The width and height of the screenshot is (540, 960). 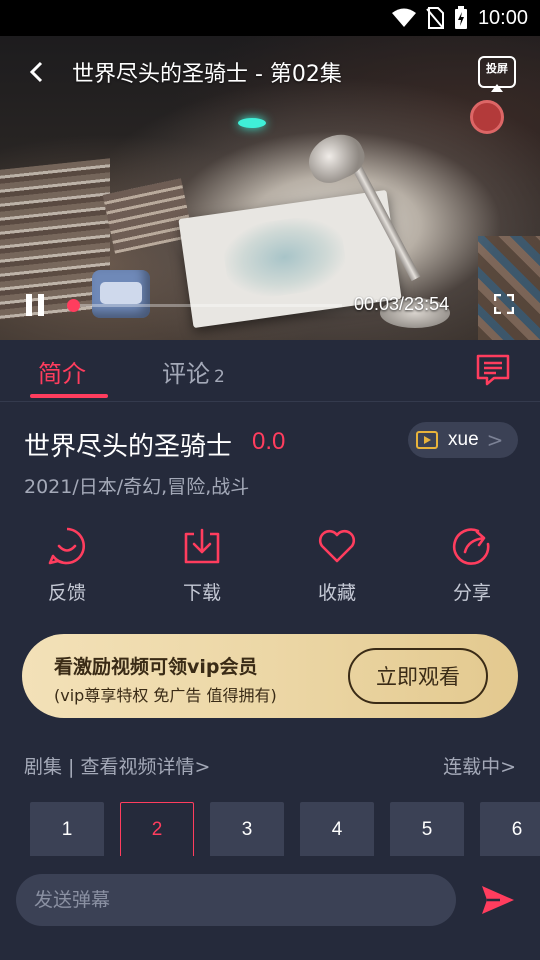 I want to click on source-name: xue, so click(x=463, y=439).